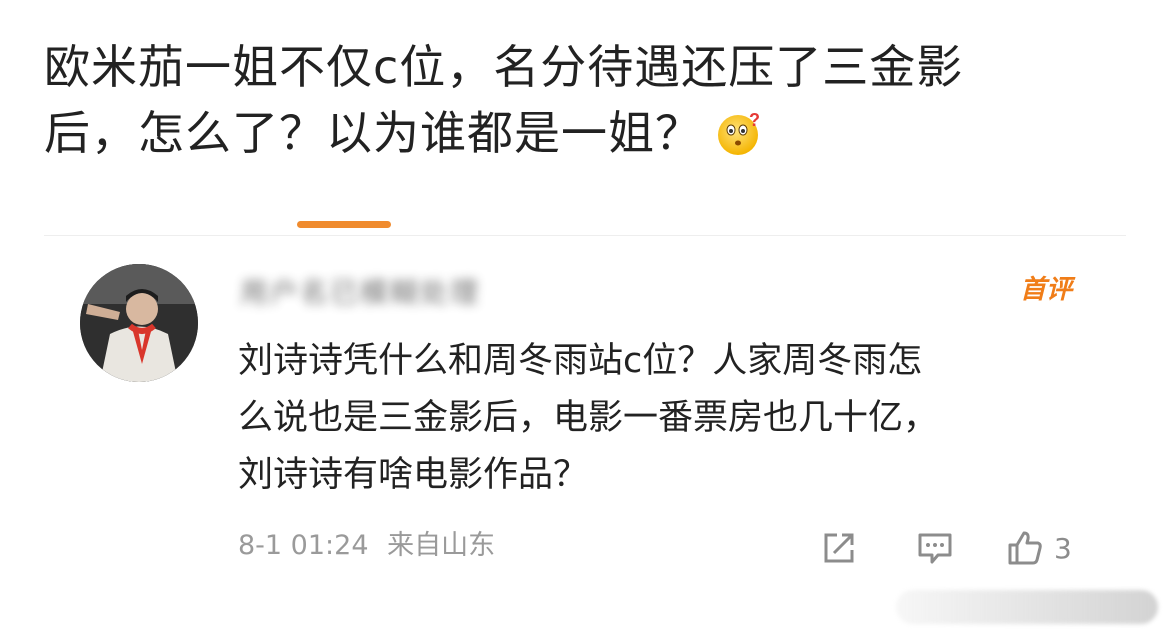 The image size is (1170, 634). Describe the element at coordinates (405, 293) in the screenshot. I see `username: 用户名已模糊处理` at that location.